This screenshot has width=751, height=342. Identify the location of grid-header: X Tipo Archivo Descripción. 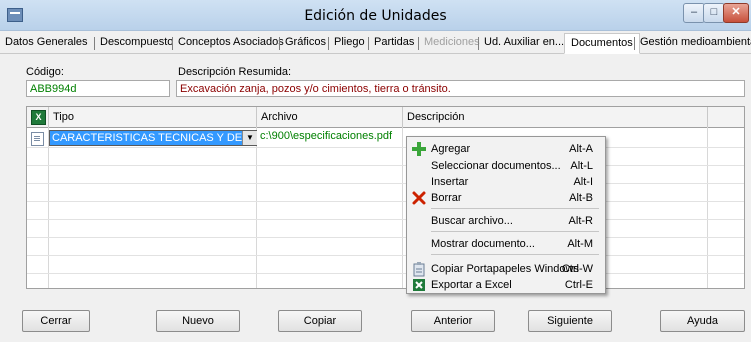
(385, 117).